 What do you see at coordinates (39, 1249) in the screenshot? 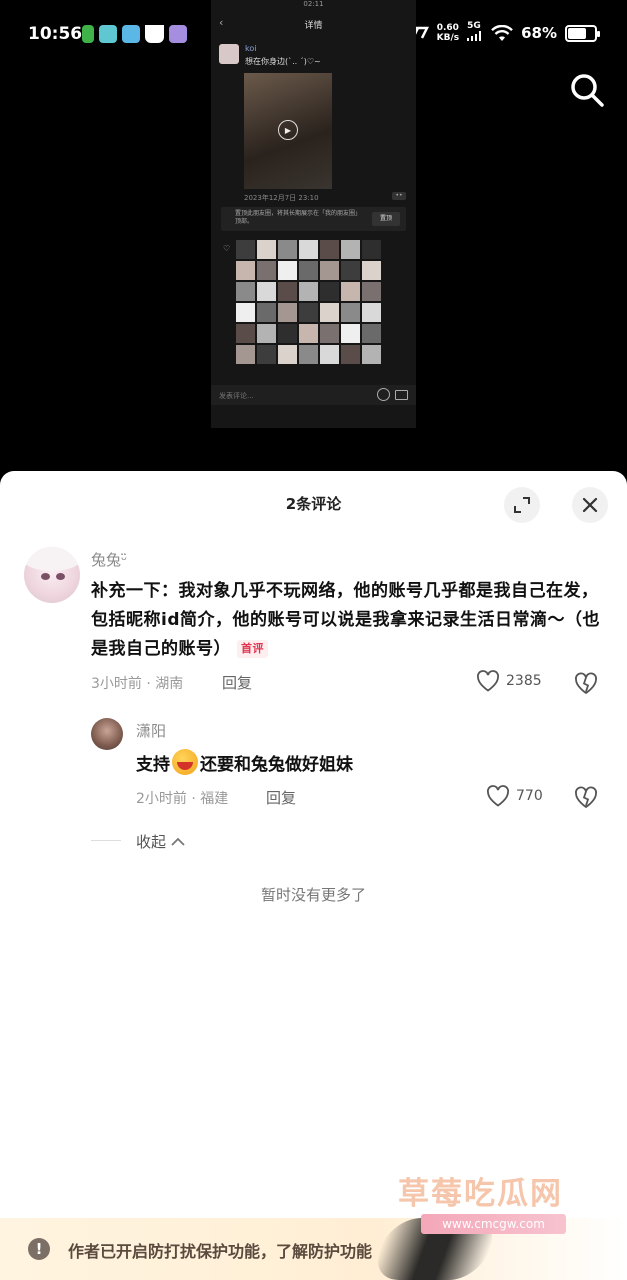
I see `warning-icon: !` at bounding box center [39, 1249].